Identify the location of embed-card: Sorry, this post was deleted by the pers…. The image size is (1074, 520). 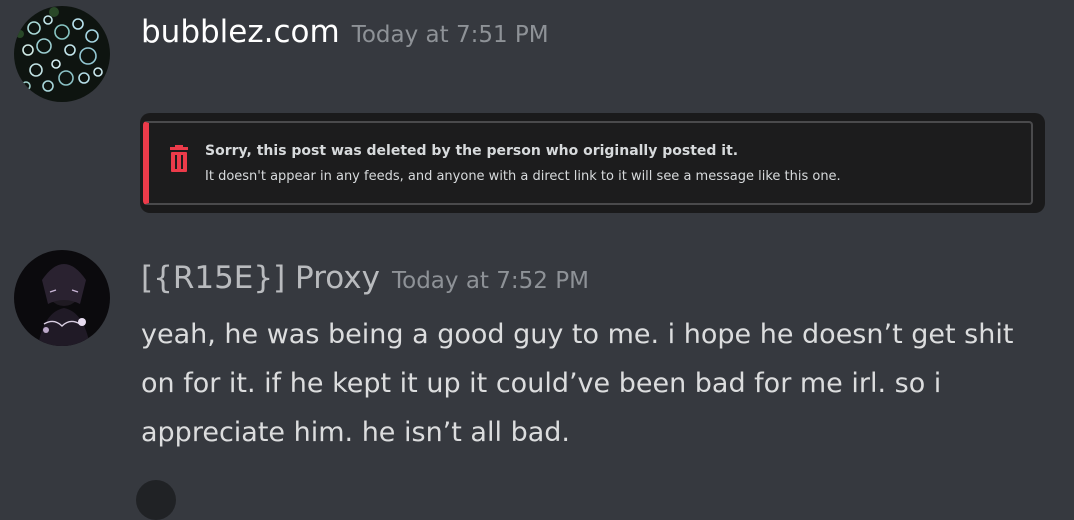
(588, 163).